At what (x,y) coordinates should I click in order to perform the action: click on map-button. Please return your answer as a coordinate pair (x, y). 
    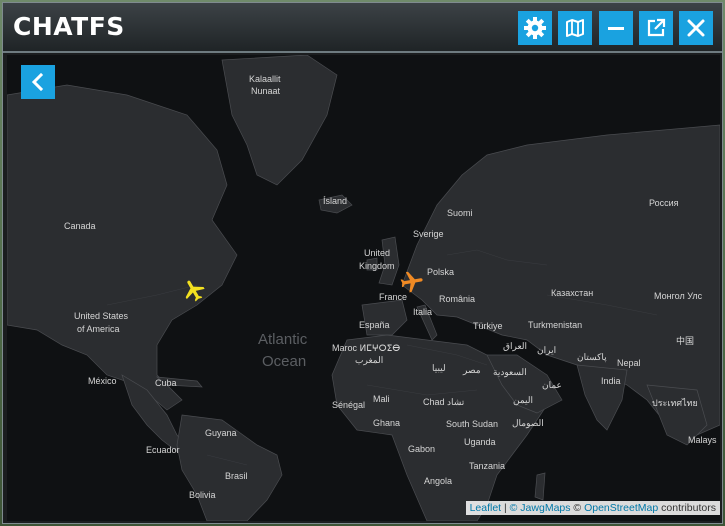
    Looking at the image, I should click on (575, 28).